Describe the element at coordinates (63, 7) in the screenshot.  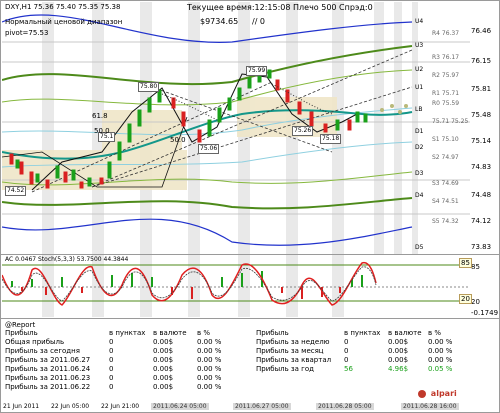
I see `symbol-header: DXY,H1 75.36 75.40 75.35 75.38` at that location.